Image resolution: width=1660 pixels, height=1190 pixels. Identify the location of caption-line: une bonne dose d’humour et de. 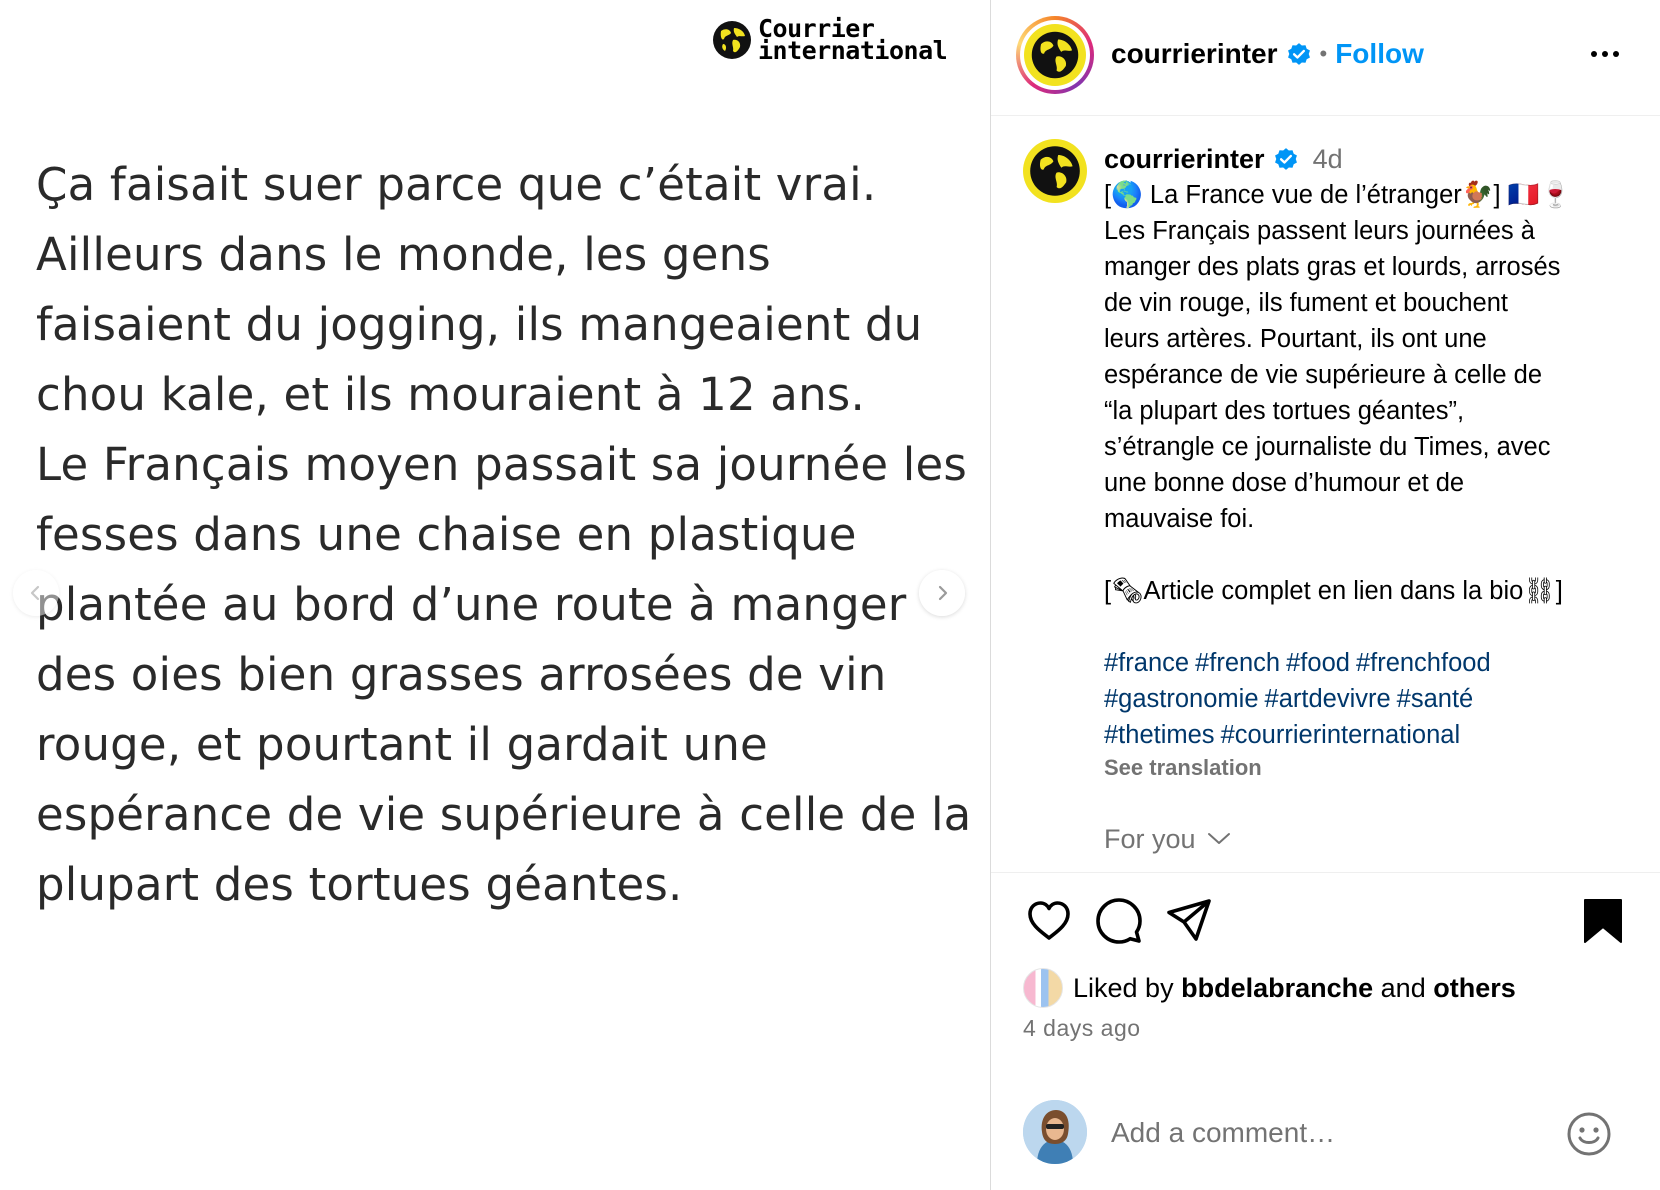
(1284, 483).